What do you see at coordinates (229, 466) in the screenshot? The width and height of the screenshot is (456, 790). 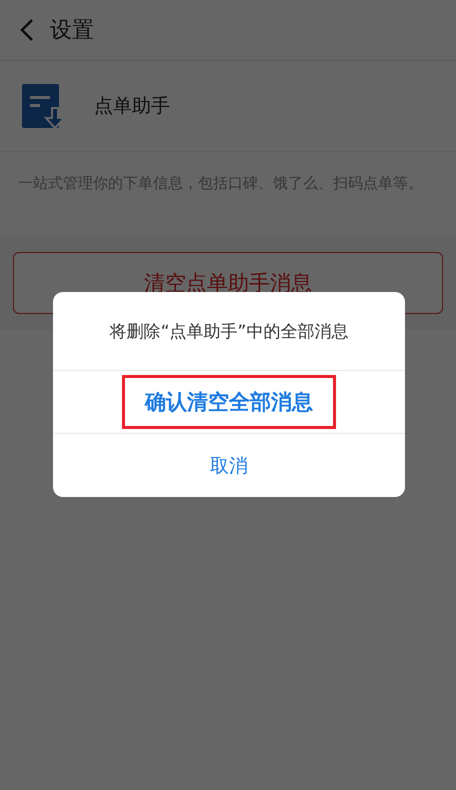 I see `cancel-button: 取消` at bounding box center [229, 466].